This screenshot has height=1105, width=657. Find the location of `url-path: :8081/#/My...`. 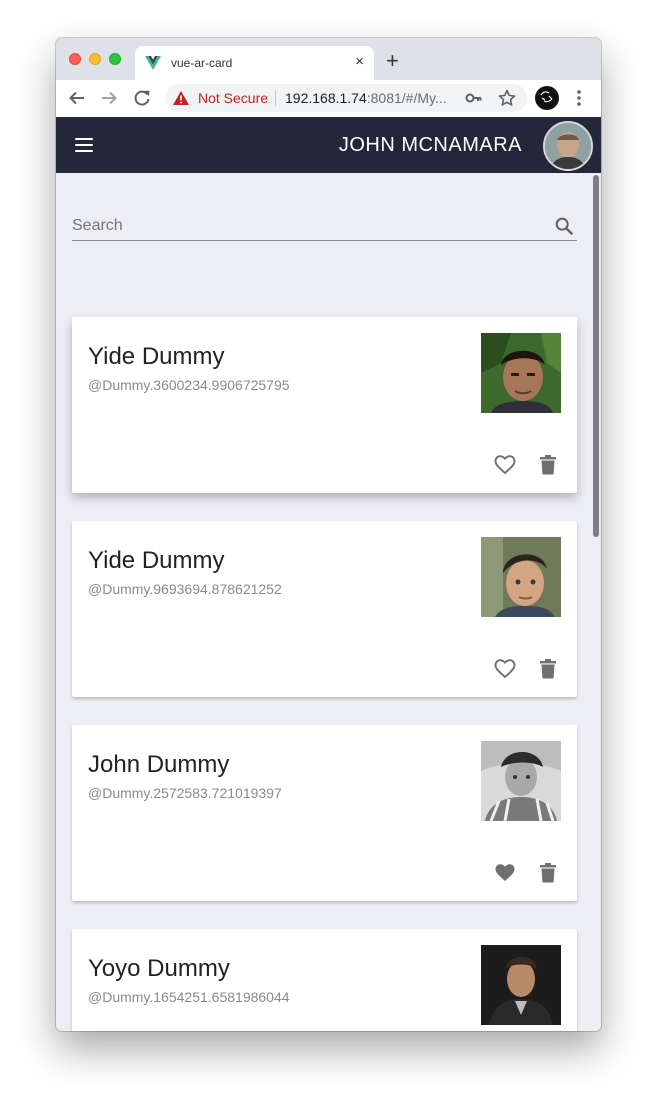

url-path: :8081/#/My... is located at coordinates (406, 98).